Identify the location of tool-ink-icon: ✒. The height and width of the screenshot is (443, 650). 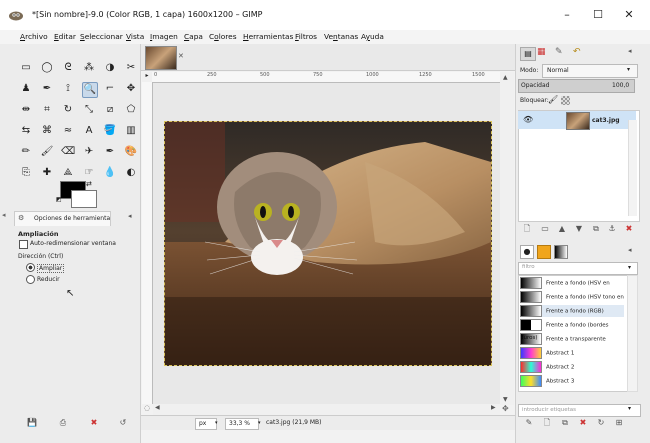
(110, 152).